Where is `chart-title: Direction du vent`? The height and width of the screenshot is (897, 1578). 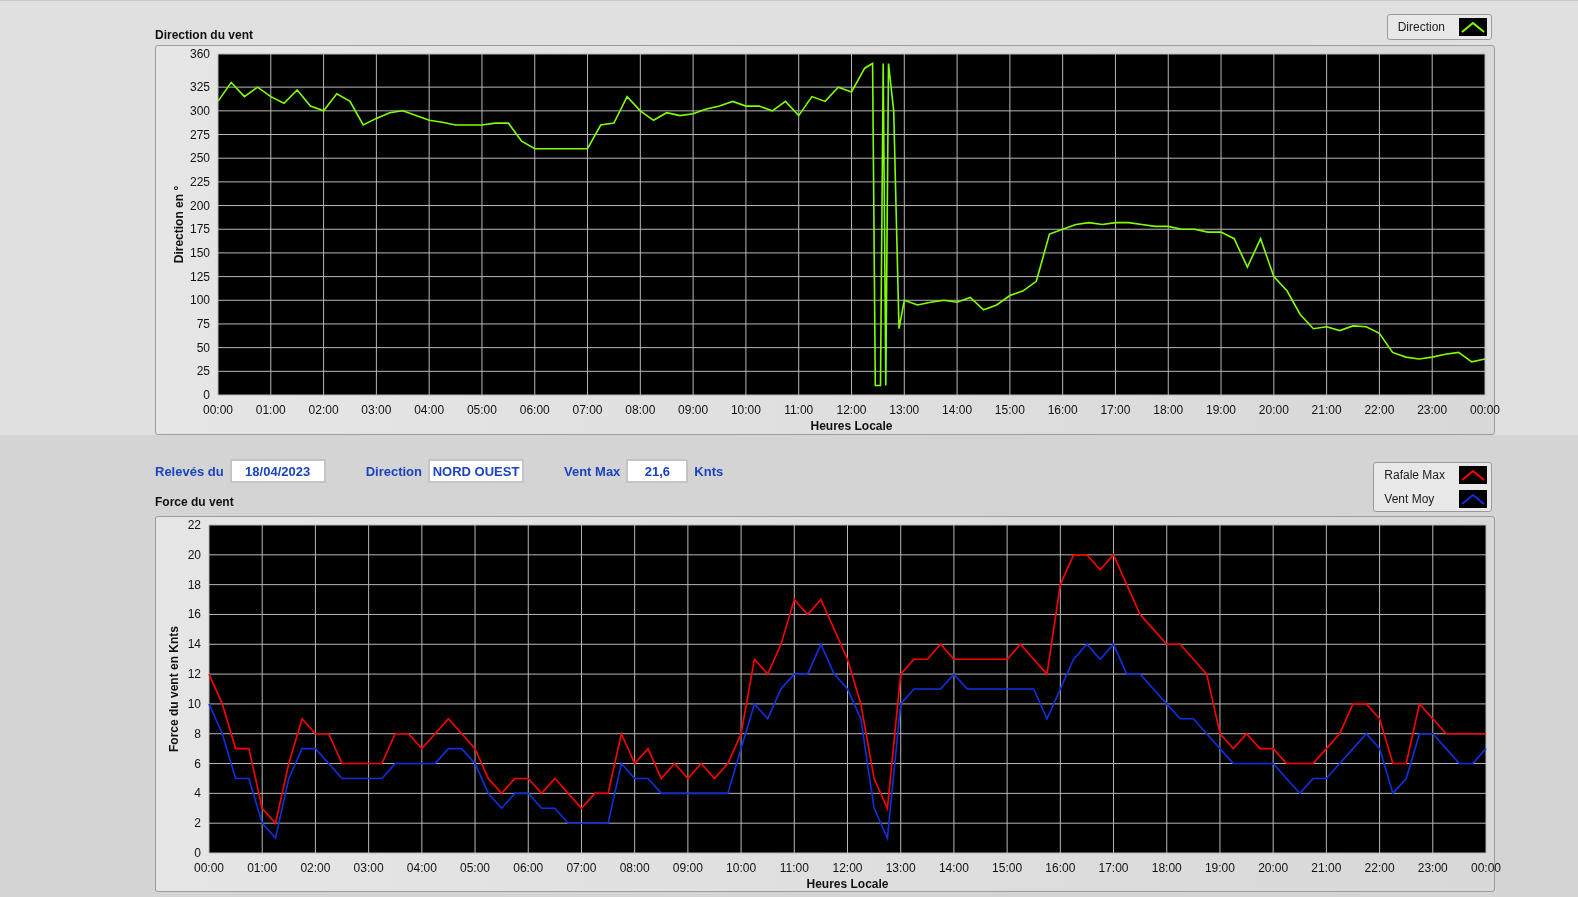 chart-title: Direction du vent is located at coordinates (204, 35).